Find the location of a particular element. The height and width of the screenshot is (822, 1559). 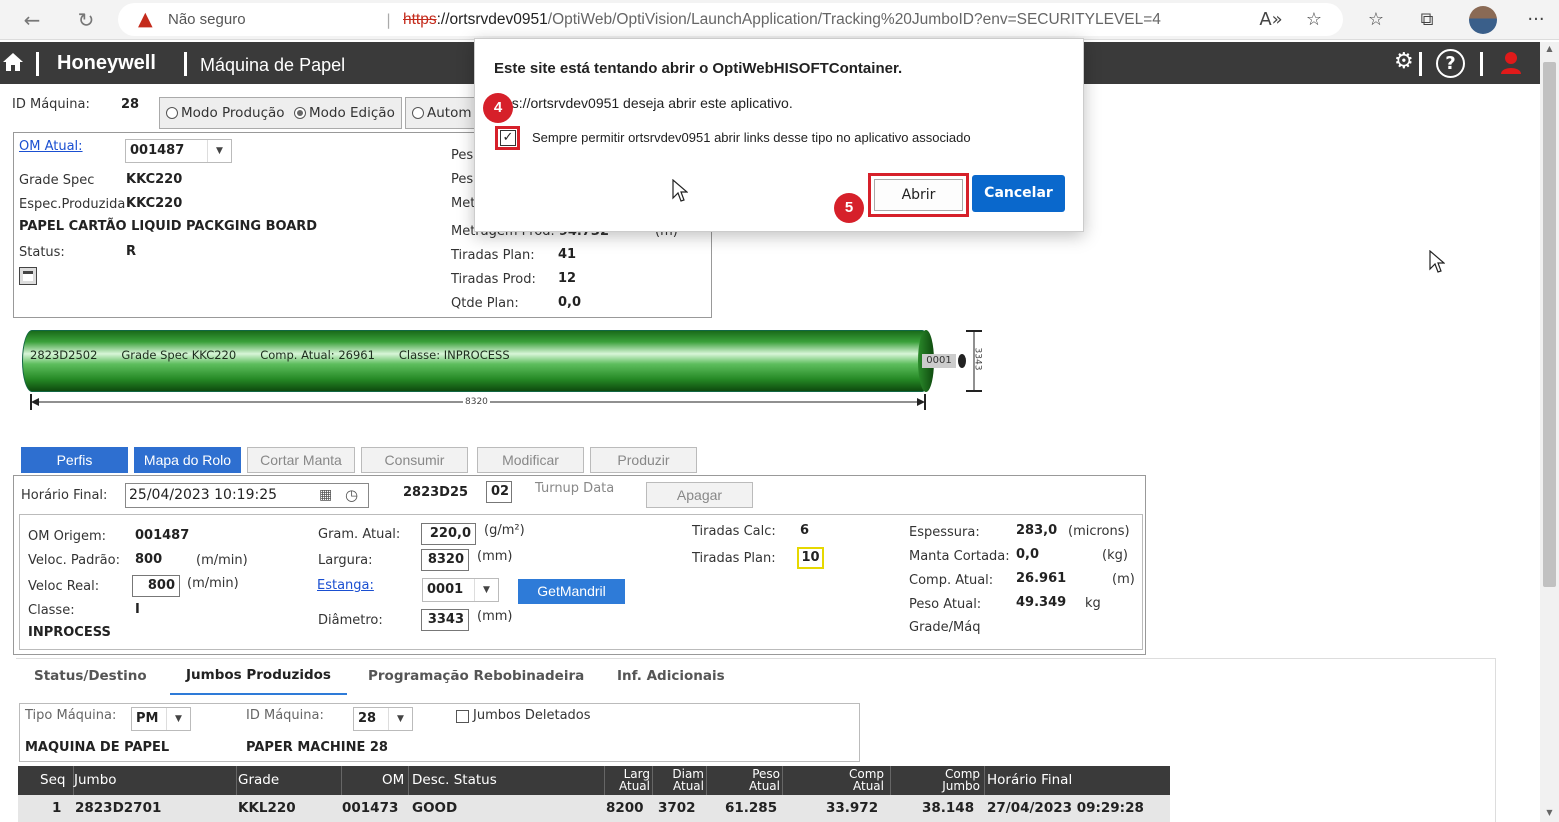

tab-inf-adicionais: Inf. Adicionais is located at coordinates (671, 682).